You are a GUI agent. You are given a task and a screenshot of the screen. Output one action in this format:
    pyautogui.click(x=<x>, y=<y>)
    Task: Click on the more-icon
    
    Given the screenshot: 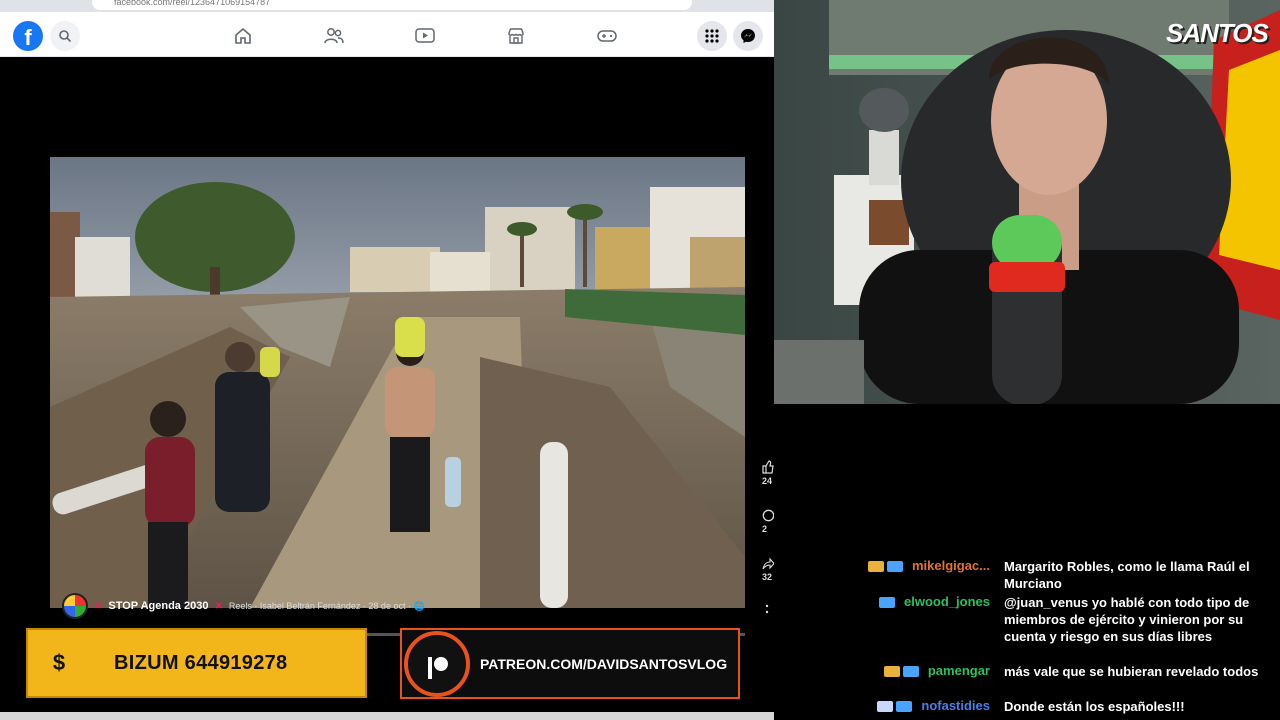 What is the action you would take?
    pyautogui.click(x=767, y=609)
    